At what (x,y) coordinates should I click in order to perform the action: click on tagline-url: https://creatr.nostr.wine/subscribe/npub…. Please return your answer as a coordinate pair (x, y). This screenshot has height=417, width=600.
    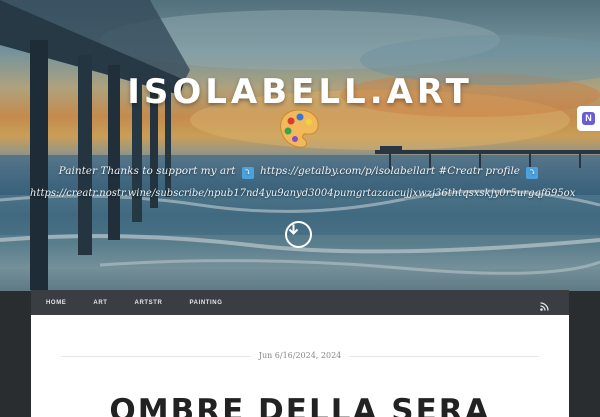
    Looking at the image, I should click on (302, 193).